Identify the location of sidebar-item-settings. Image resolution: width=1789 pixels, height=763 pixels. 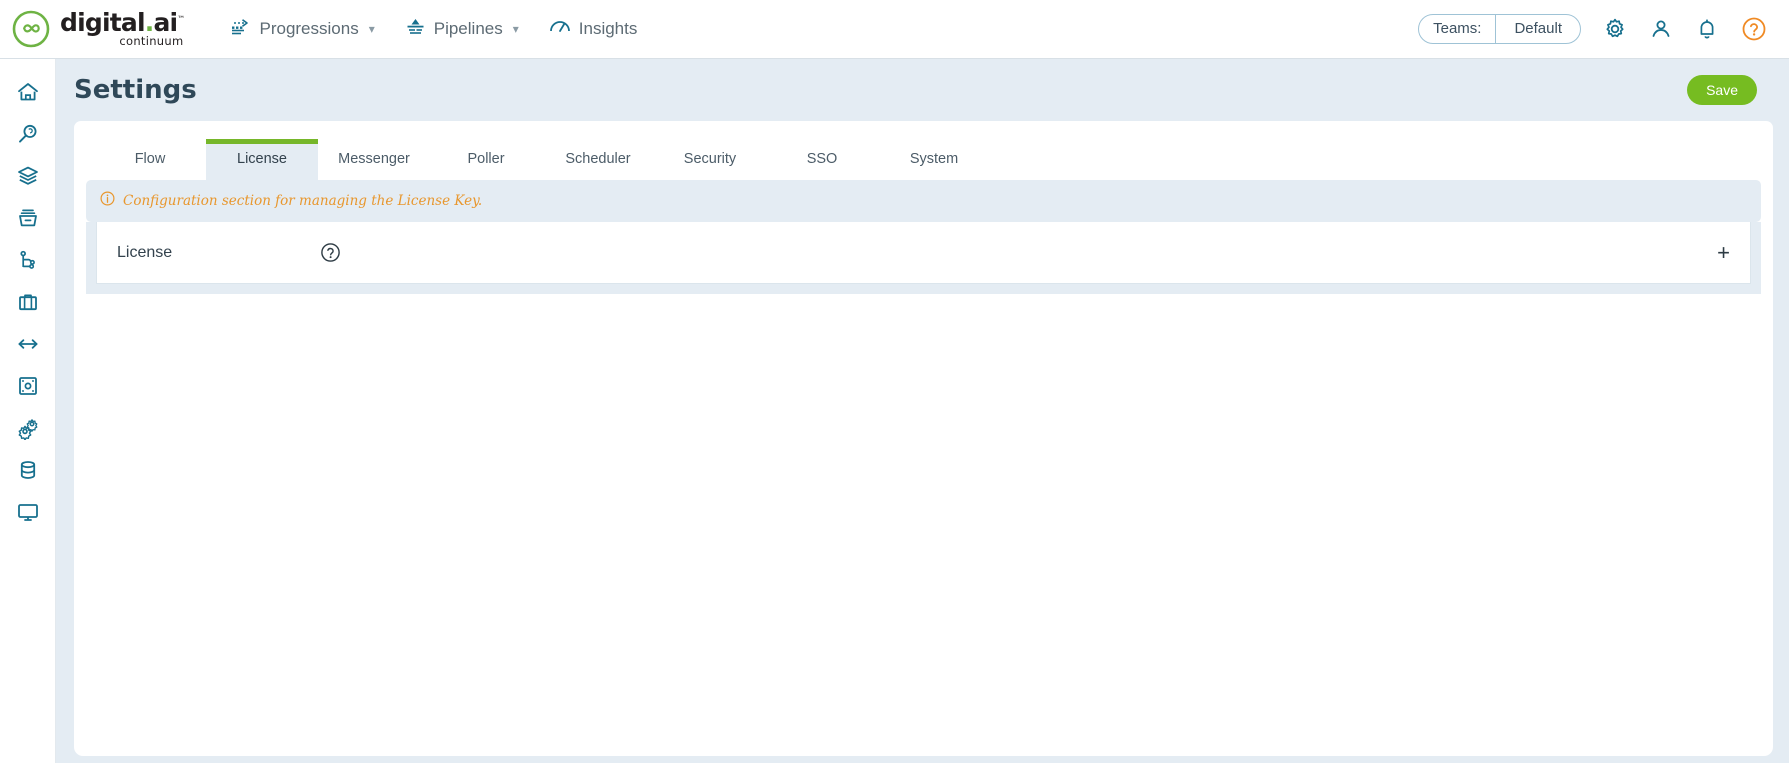
(28, 430).